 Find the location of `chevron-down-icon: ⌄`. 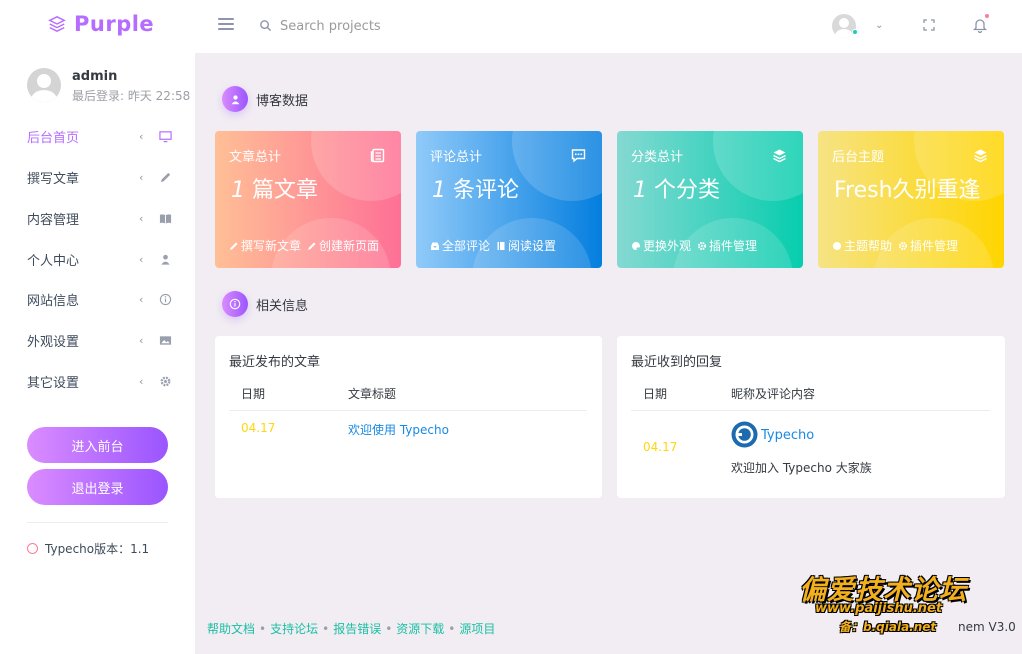

chevron-down-icon: ⌄ is located at coordinates (879, 25).